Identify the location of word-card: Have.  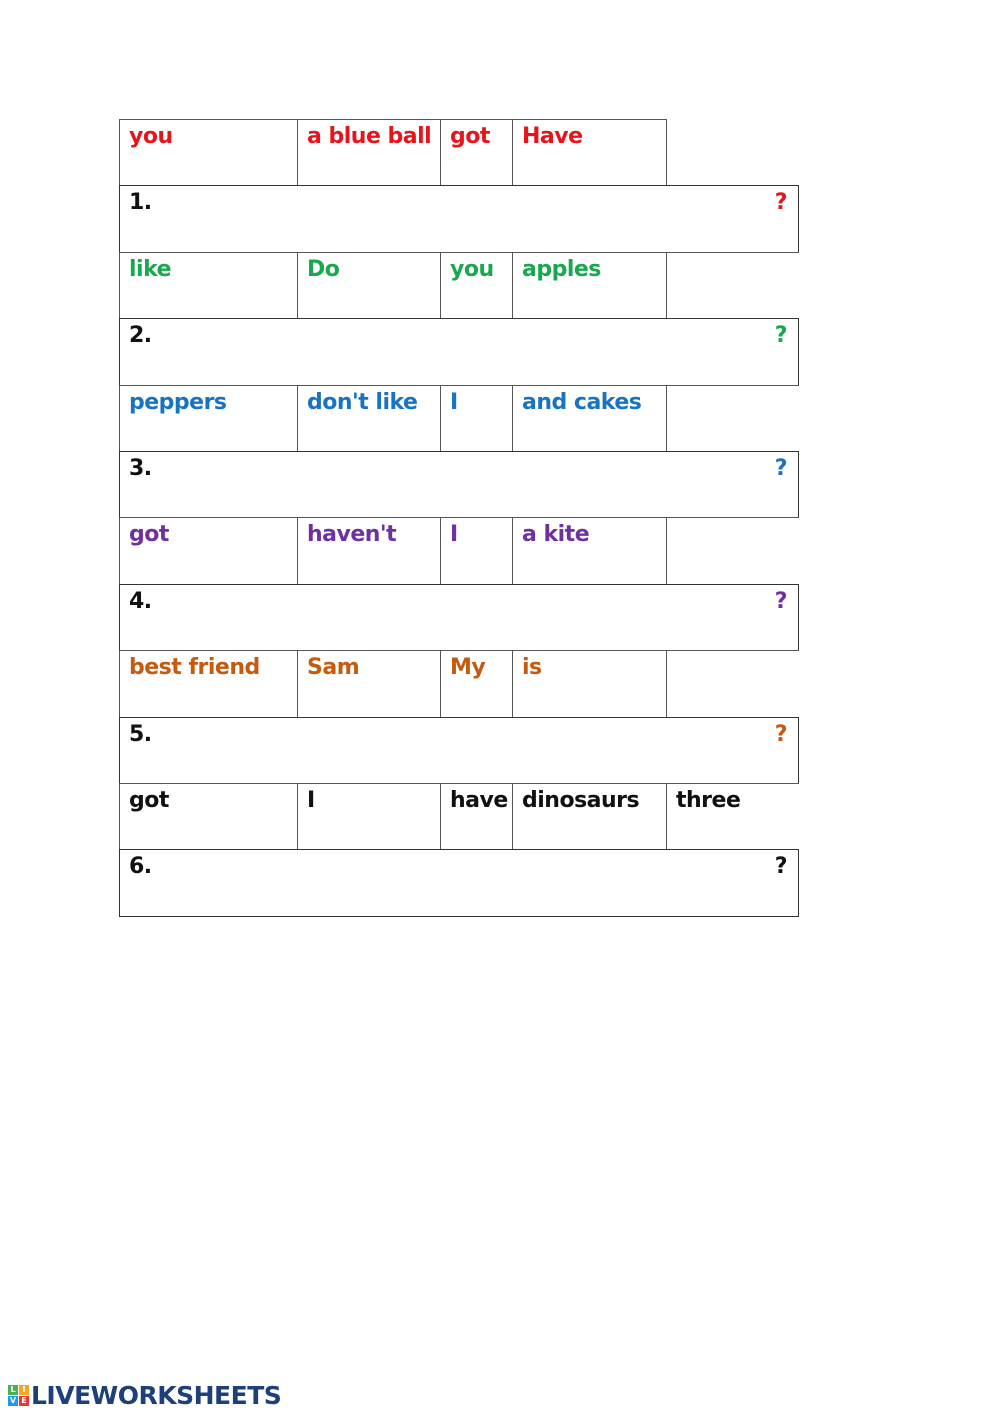
(589, 153).